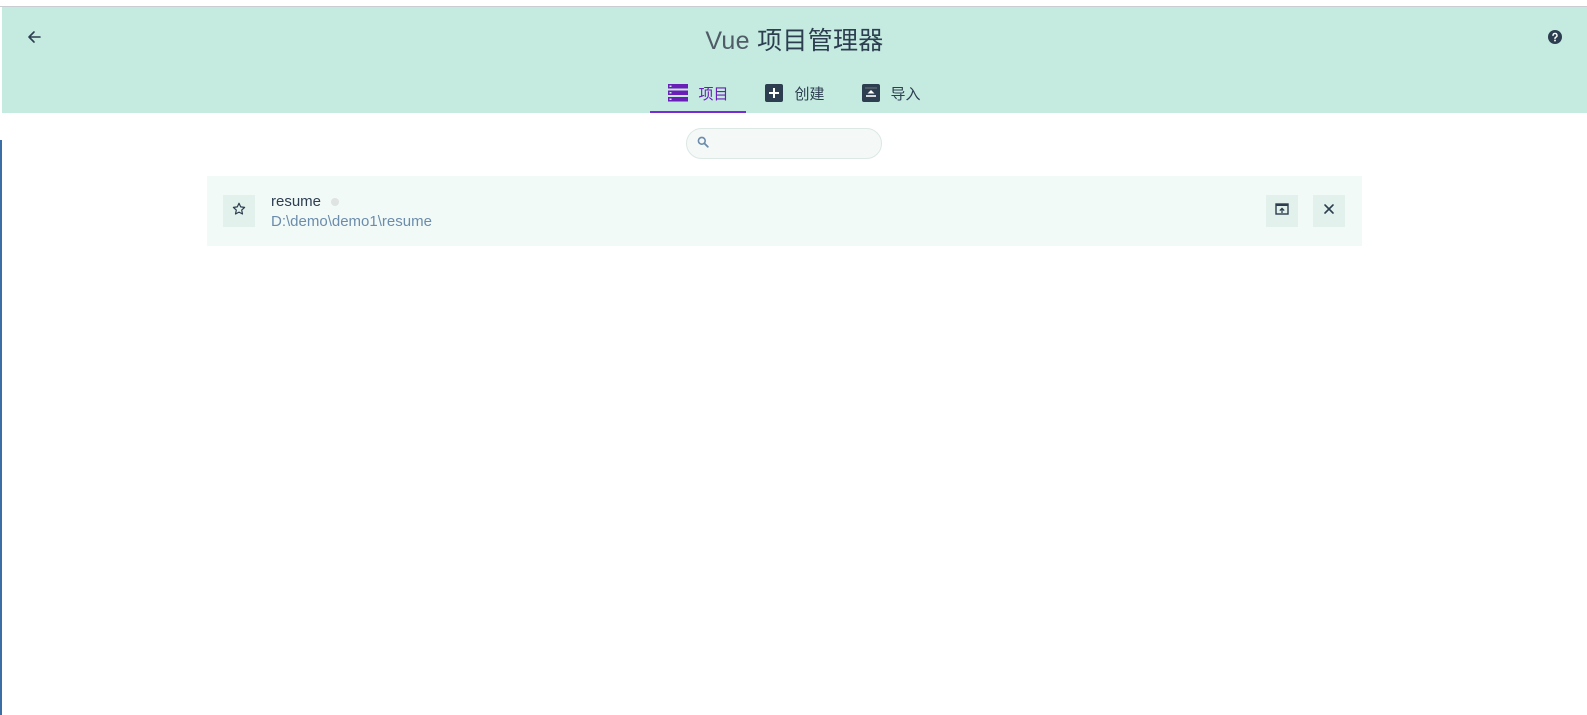  Describe the element at coordinates (335, 201) in the screenshot. I see `status-dot` at that location.